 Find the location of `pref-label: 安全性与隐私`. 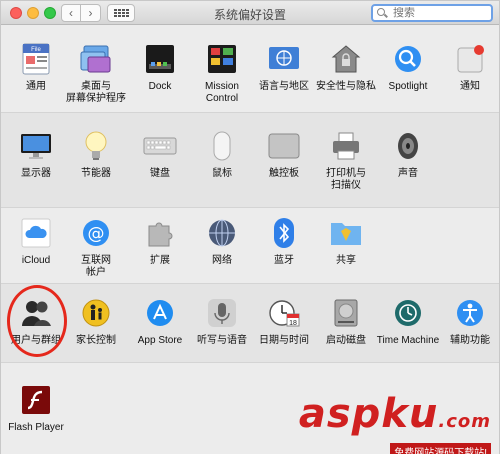

pref-label: 安全性与隐私 is located at coordinates (346, 86).